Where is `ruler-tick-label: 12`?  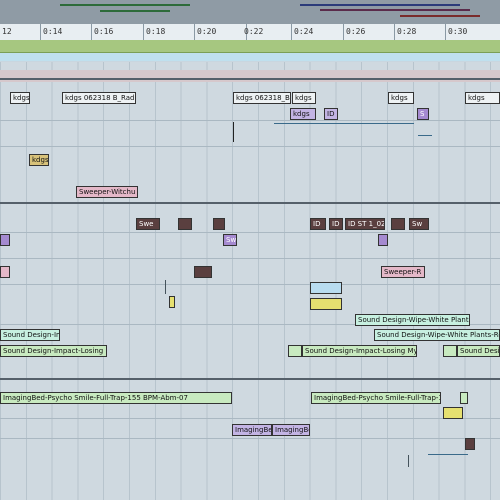 ruler-tick-label: 12 is located at coordinates (7, 31).